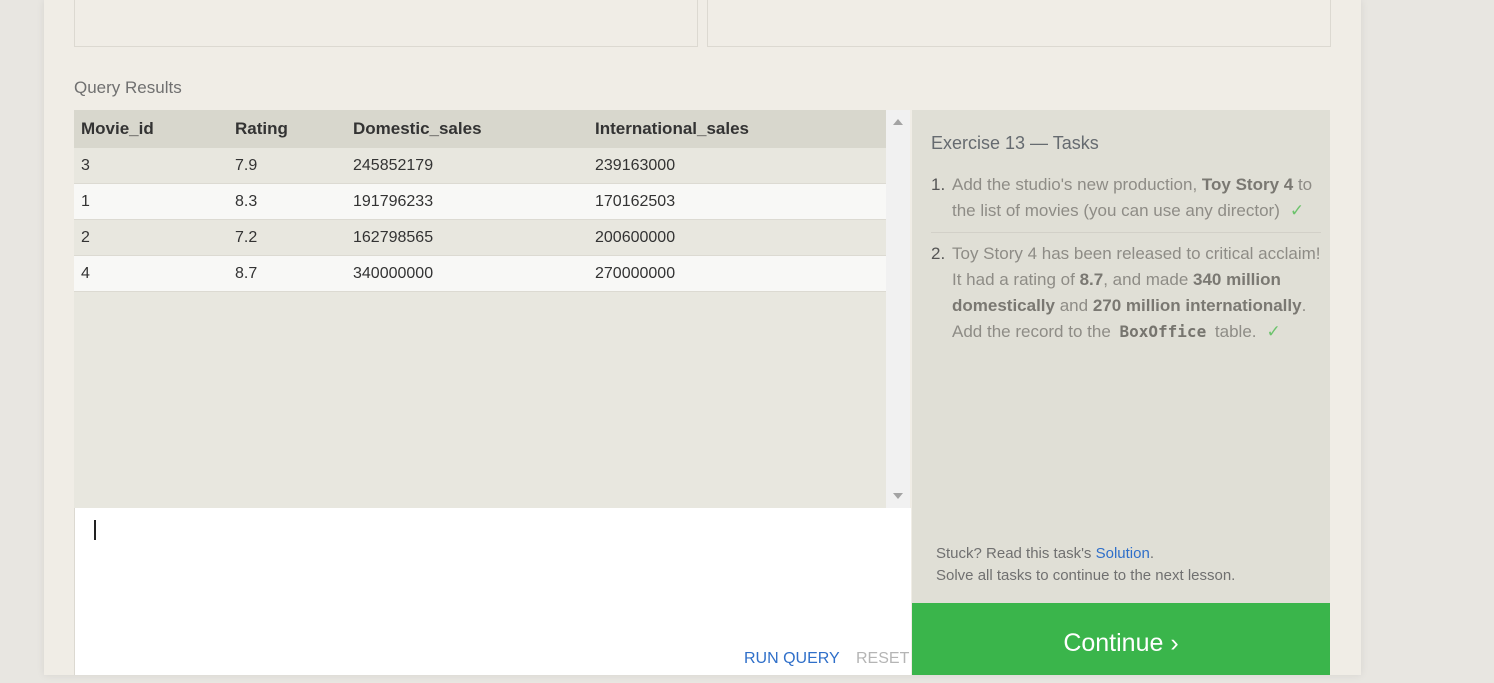  Describe the element at coordinates (737, 129) in the screenshot. I see `column-header: International_sales` at that location.